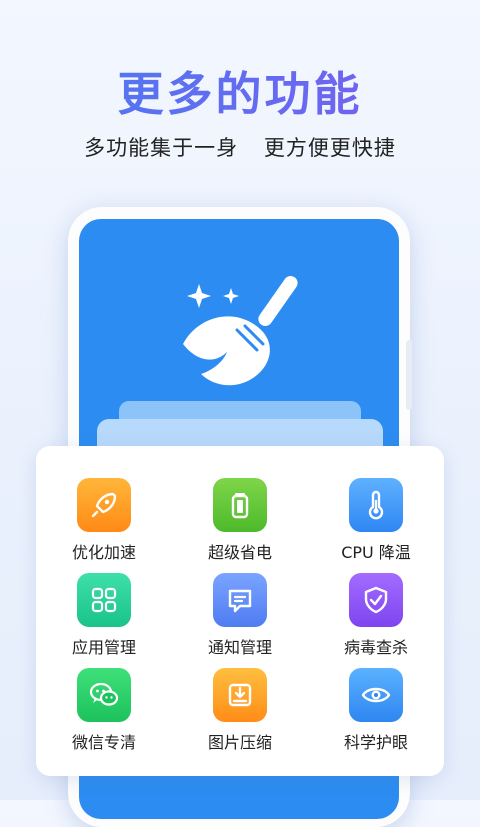 The height and width of the screenshot is (827, 480). What do you see at coordinates (409, 375) in the screenshot?
I see `phone-side-button` at bounding box center [409, 375].